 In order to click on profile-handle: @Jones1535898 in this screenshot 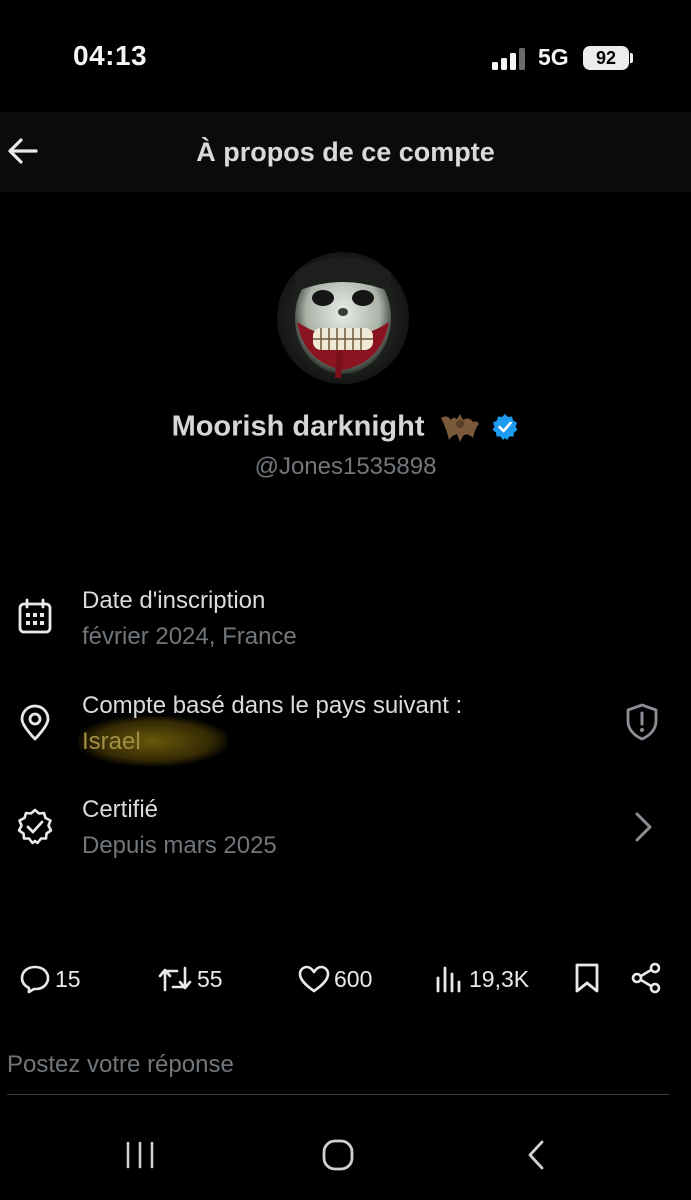, I will do `click(345, 466)`.